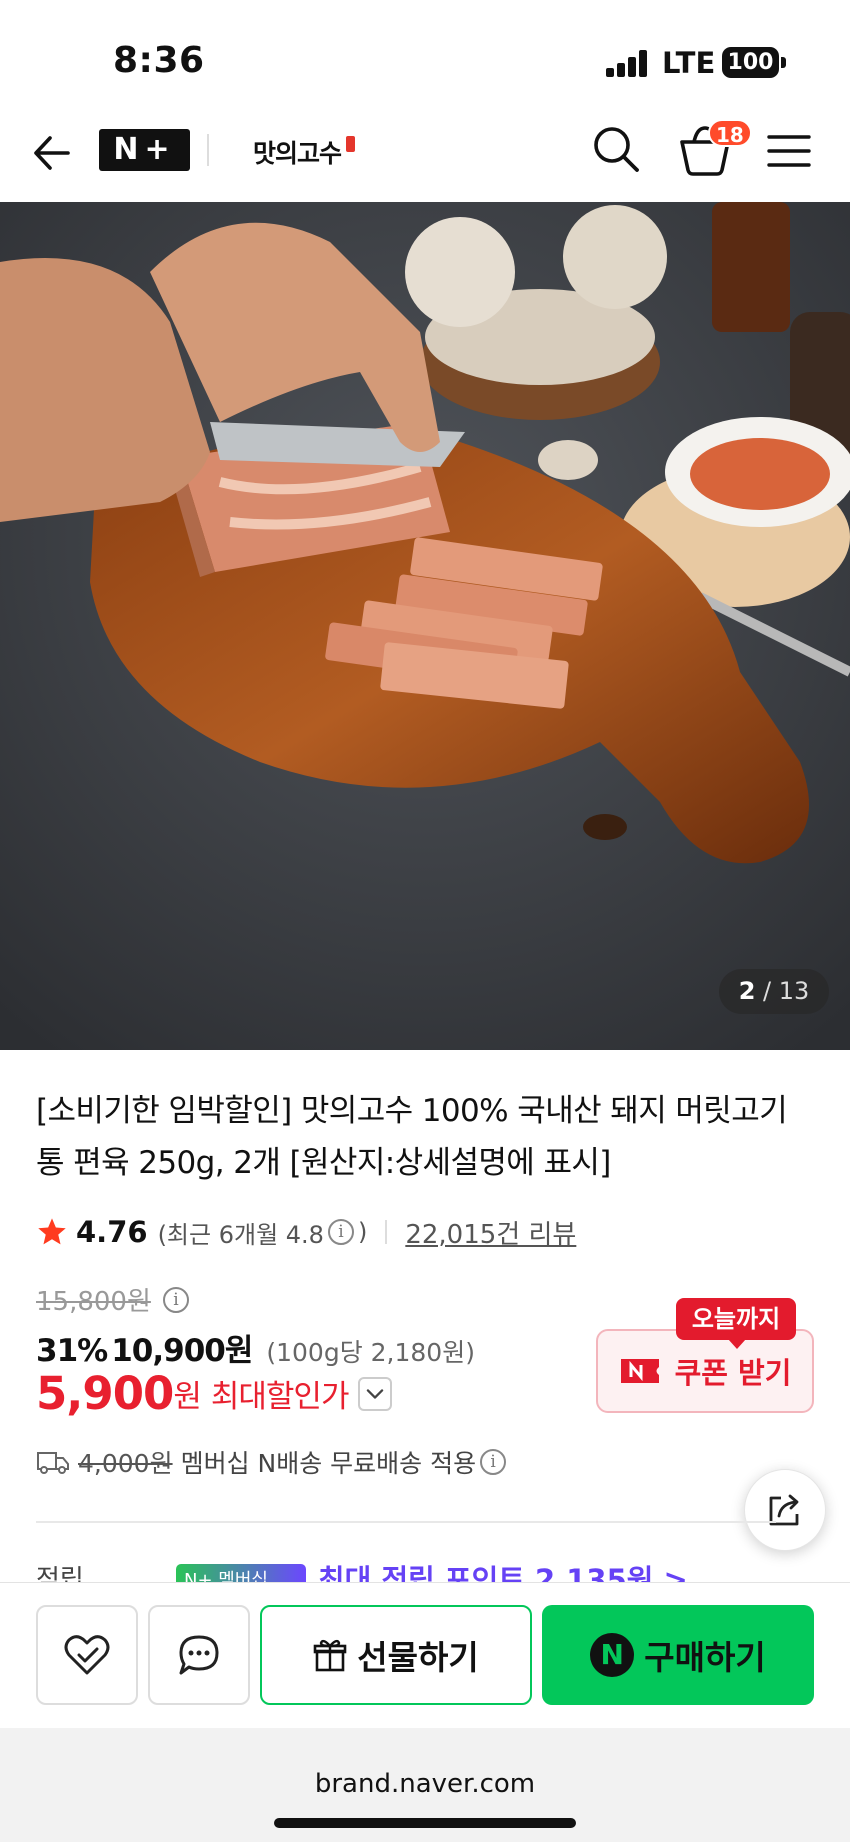 Image resolution: width=850 pixels, height=1842 pixels. I want to click on back-button, so click(53, 153).